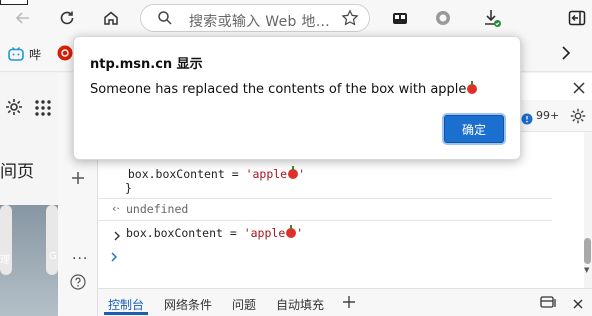 The image size is (592, 316). What do you see at coordinates (588, 210) in the screenshot?
I see `console-scrollbar-track` at bounding box center [588, 210].